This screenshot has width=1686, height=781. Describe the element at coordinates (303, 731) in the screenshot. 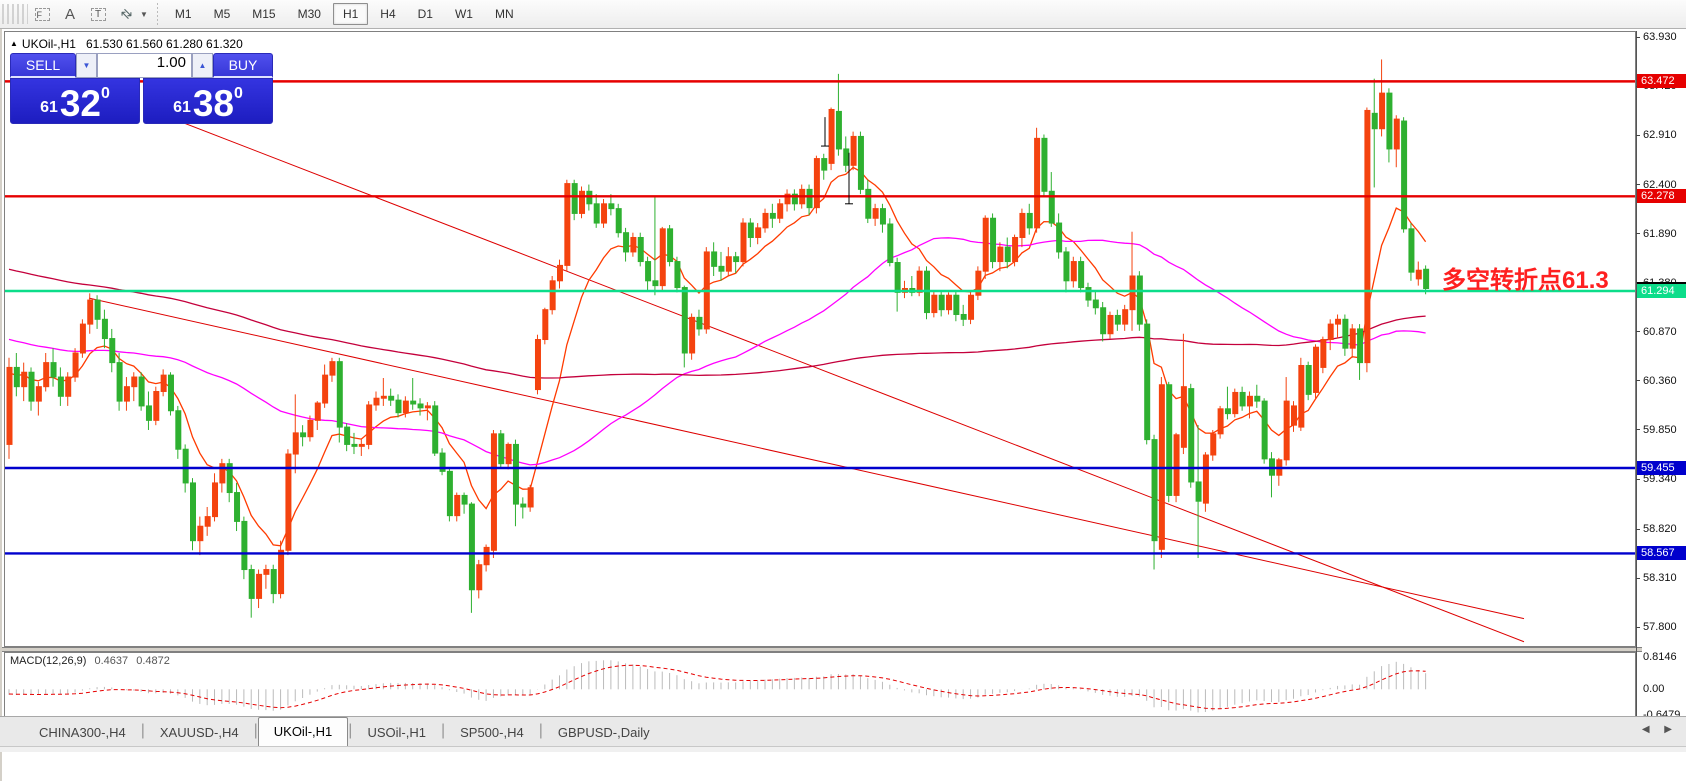

I see `tab-ukoil-h1: UKOil-,H1` at that location.